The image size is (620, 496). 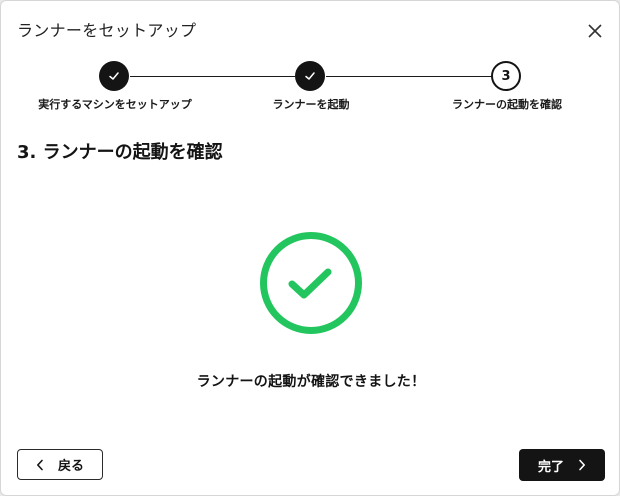 What do you see at coordinates (311, 283) in the screenshot?
I see `check-circle-icon` at bounding box center [311, 283].